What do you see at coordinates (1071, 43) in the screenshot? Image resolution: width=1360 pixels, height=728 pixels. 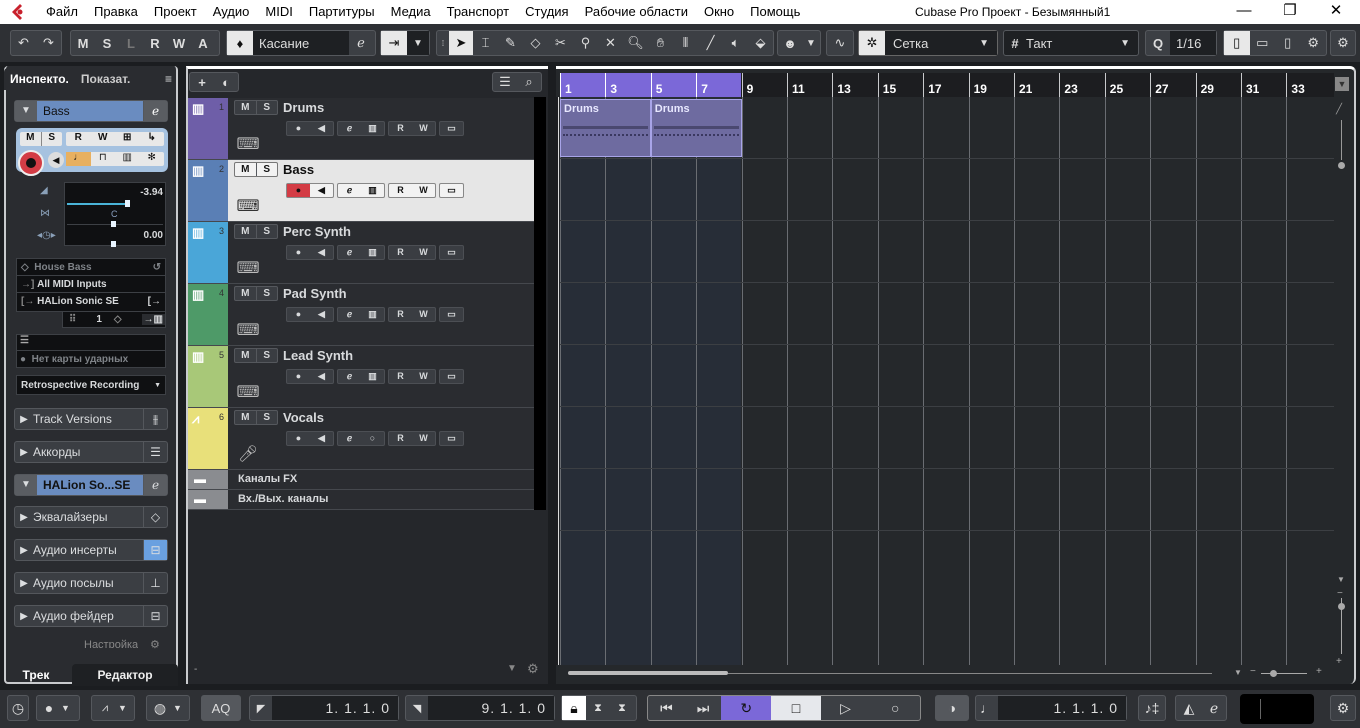 I see `grid-type-select: # Такт ▼` at bounding box center [1071, 43].